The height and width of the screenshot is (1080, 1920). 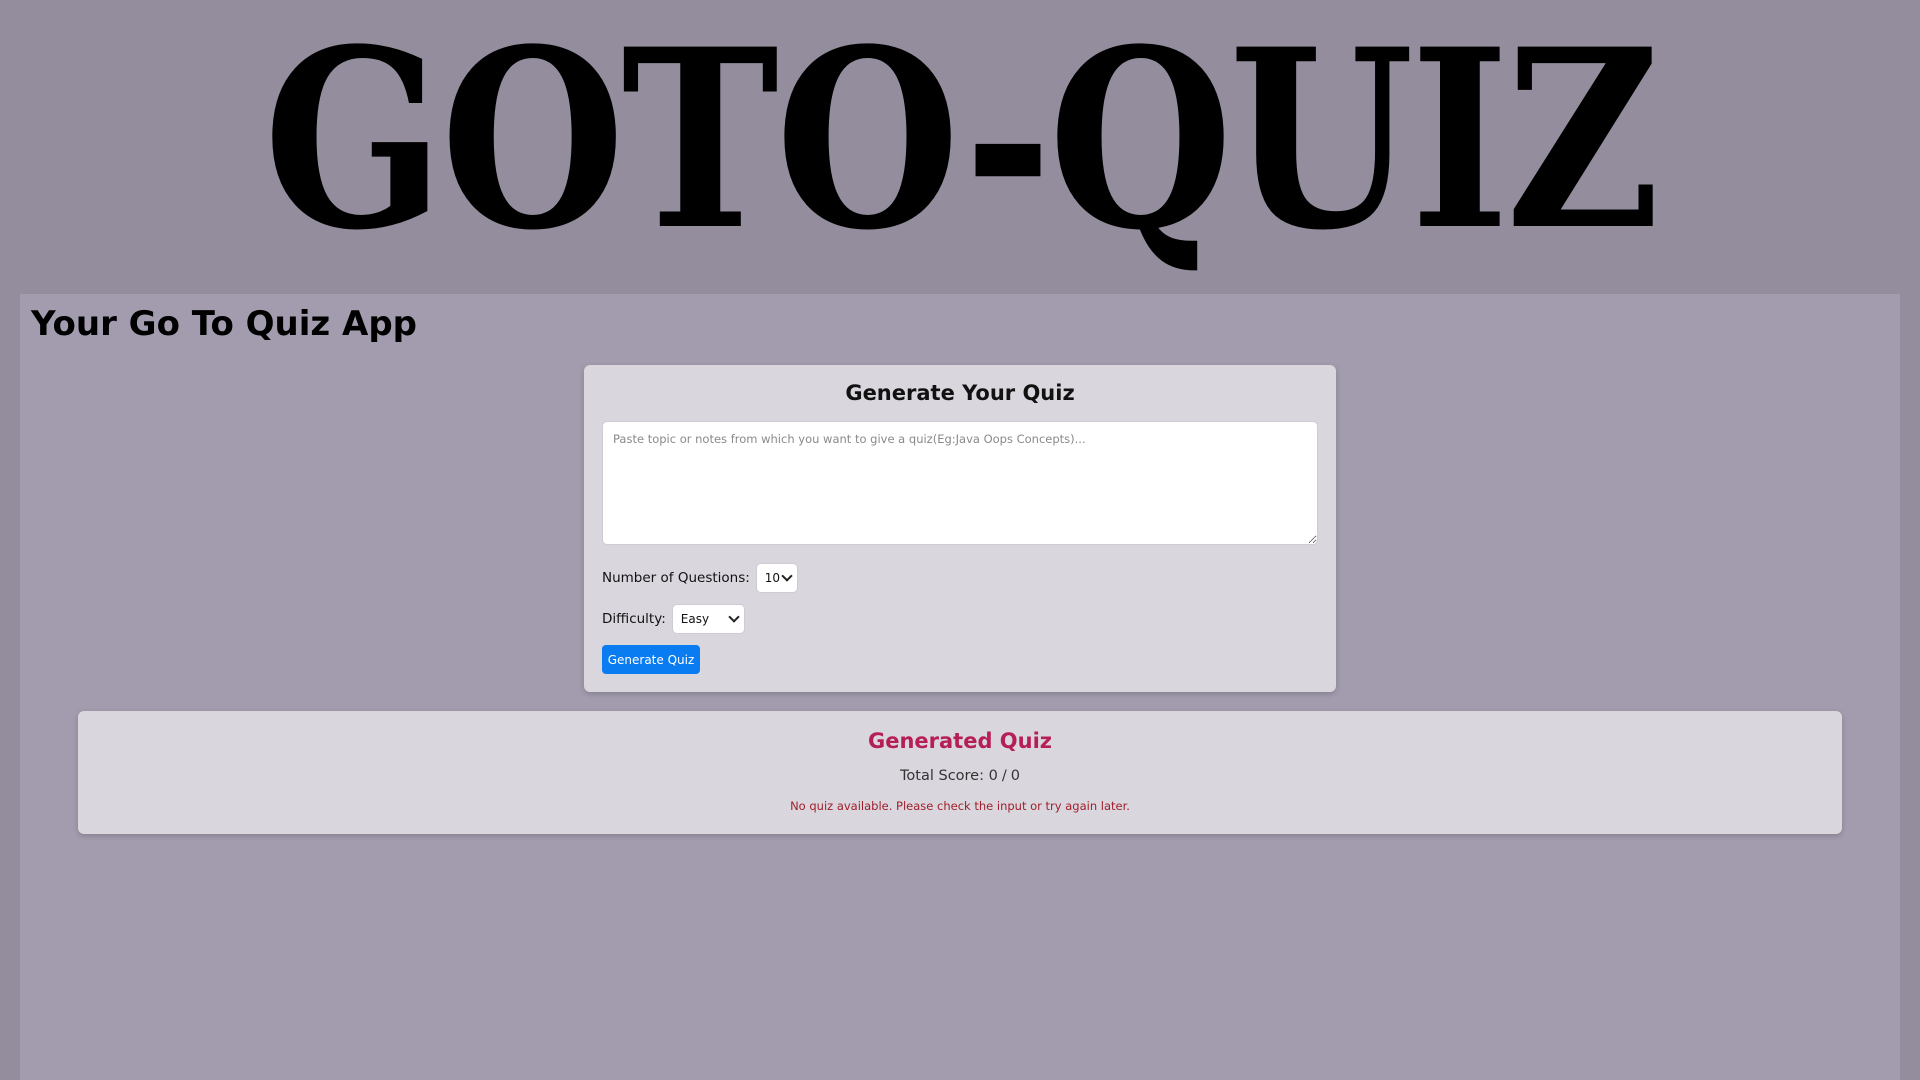 I want to click on result-title: Generated Quiz, so click(x=960, y=741).